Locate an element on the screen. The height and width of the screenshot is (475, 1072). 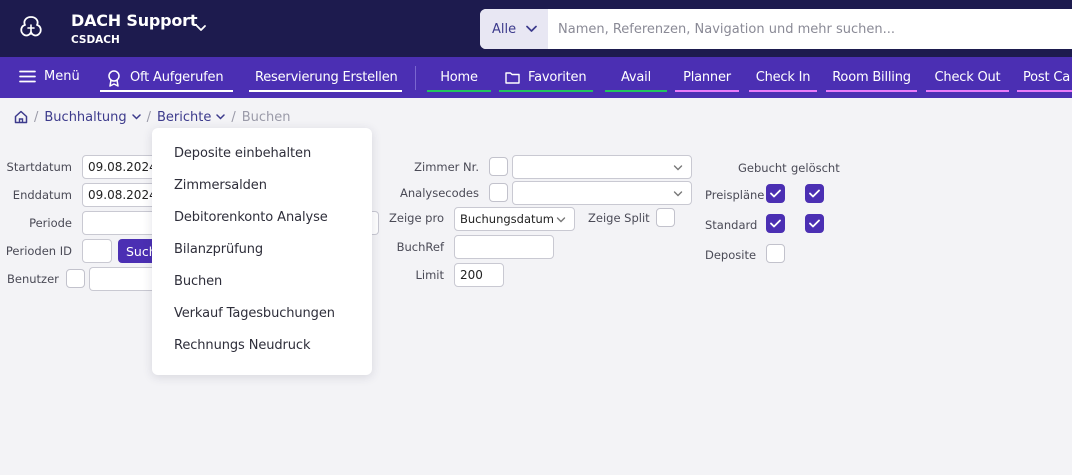
top-header: DACH Support CSDACH Alle is located at coordinates (536, 28).